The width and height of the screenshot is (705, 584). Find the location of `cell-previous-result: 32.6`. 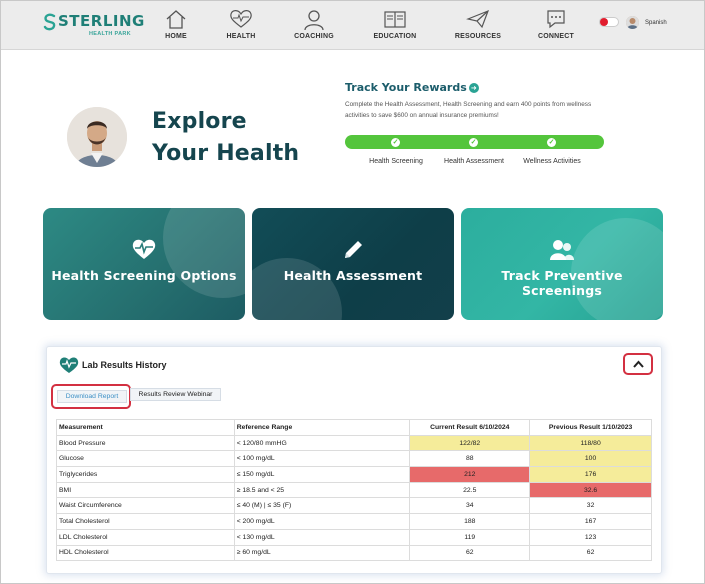

cell-previous-result: 32.6 is located at coordinates (590, 490).